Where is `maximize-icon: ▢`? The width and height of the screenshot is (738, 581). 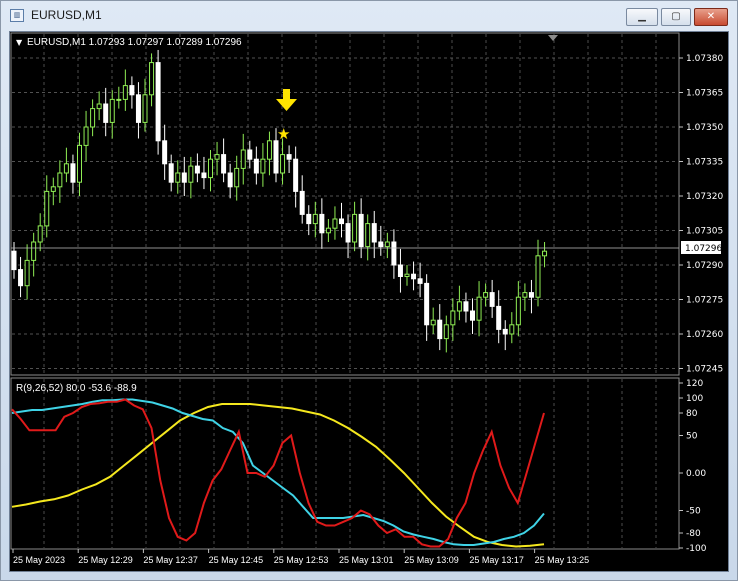
maximize-icon: ▢ is located at coordinates (676, 16).